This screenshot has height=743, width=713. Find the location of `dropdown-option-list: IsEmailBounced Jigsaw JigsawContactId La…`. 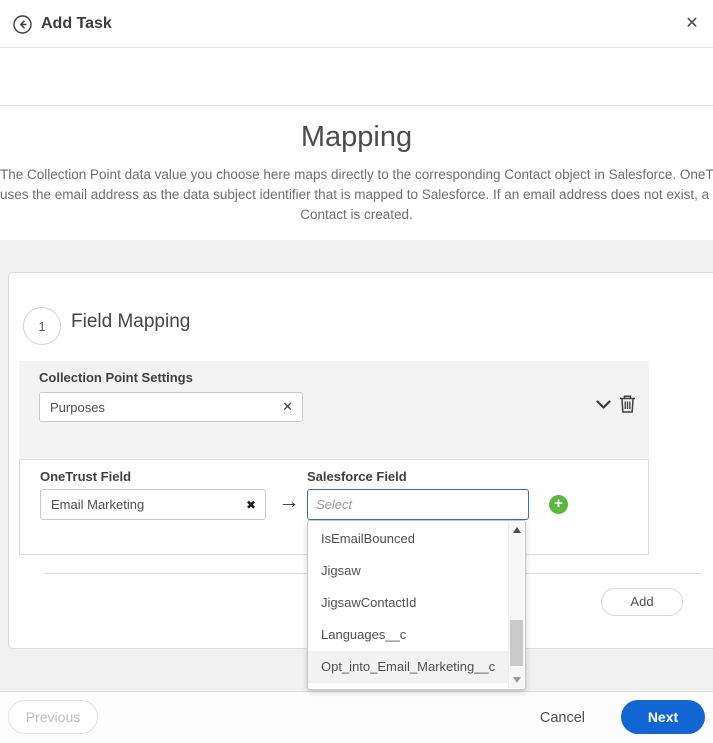

dropdown-option-list: IsEmailBounced Jigsaw JigsawContactId La… is located at coordinates (408, 603).